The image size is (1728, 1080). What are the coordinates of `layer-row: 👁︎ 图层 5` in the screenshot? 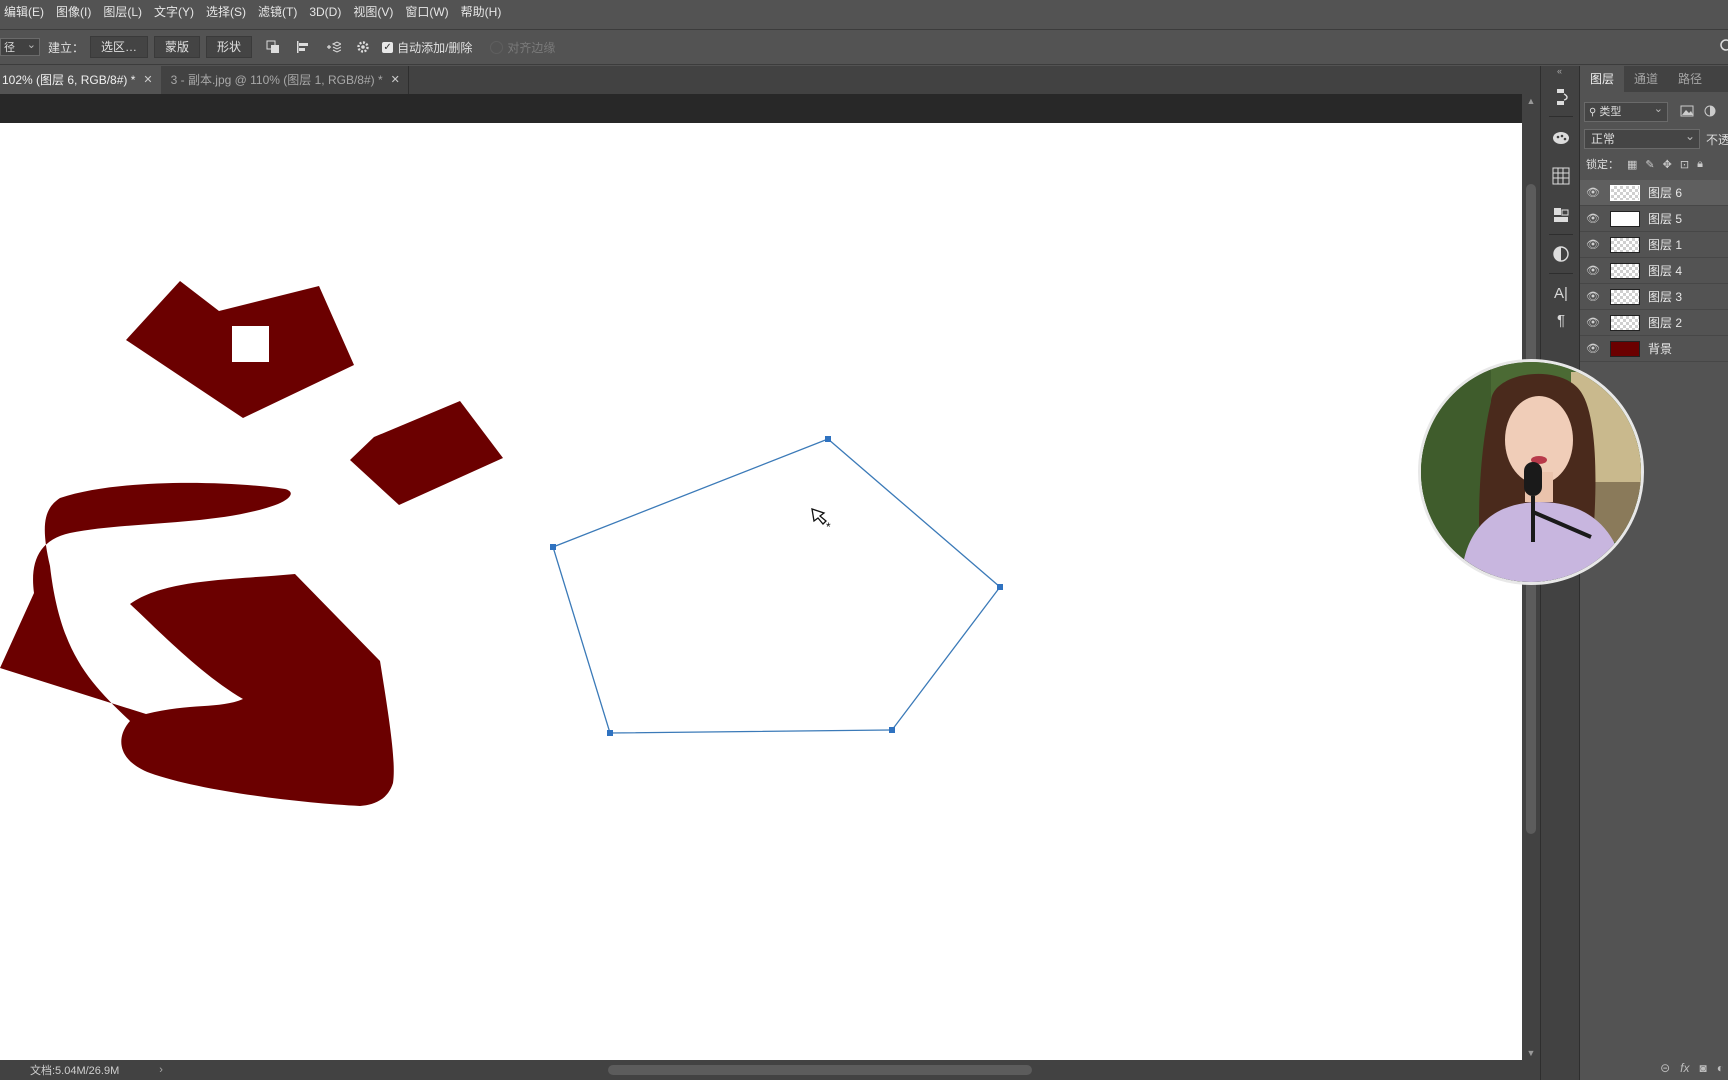 It's located at (1654, 219).